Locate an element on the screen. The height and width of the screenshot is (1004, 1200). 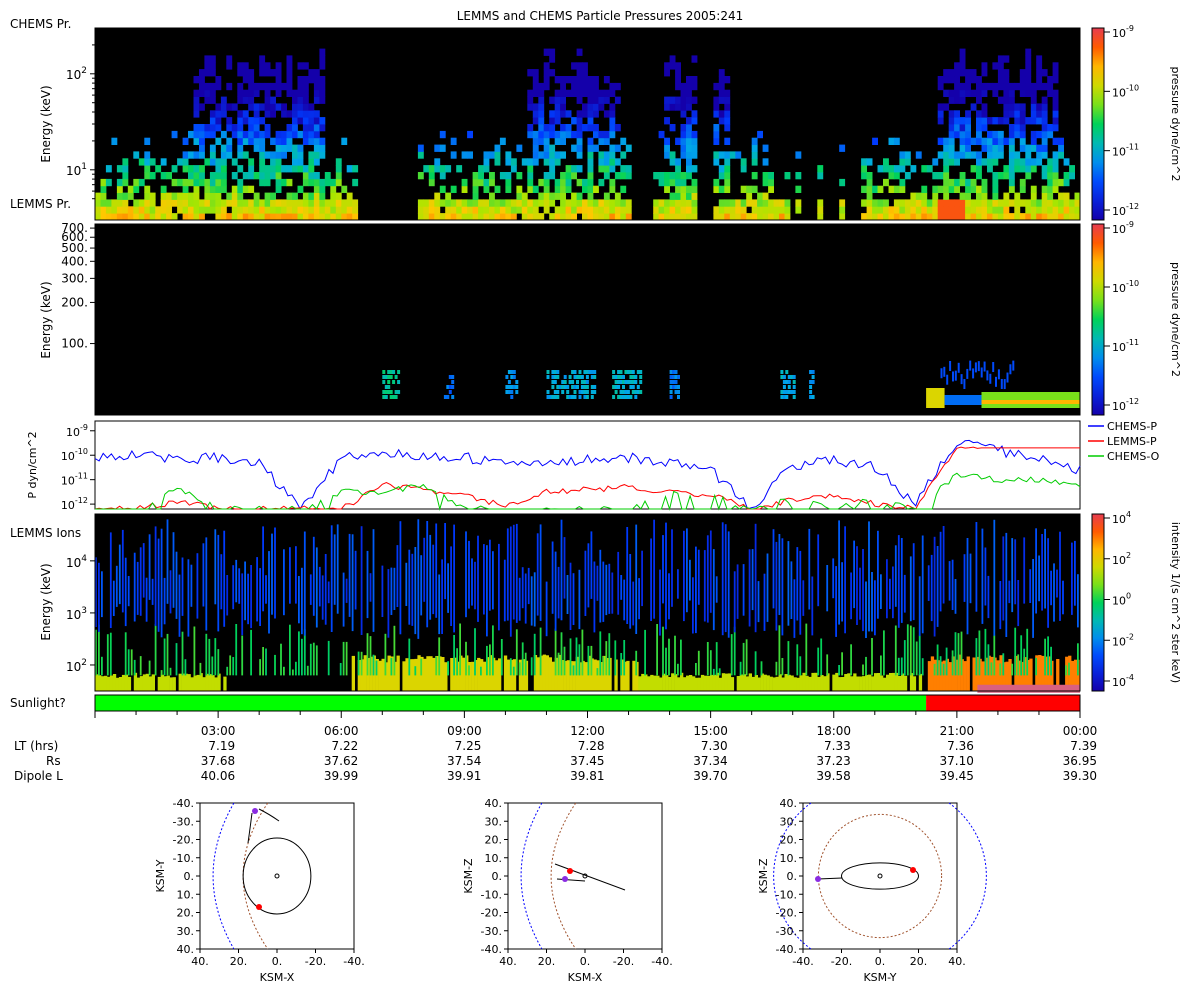
orbit-xtick-label: 0. is located at coordinates (585, 961).